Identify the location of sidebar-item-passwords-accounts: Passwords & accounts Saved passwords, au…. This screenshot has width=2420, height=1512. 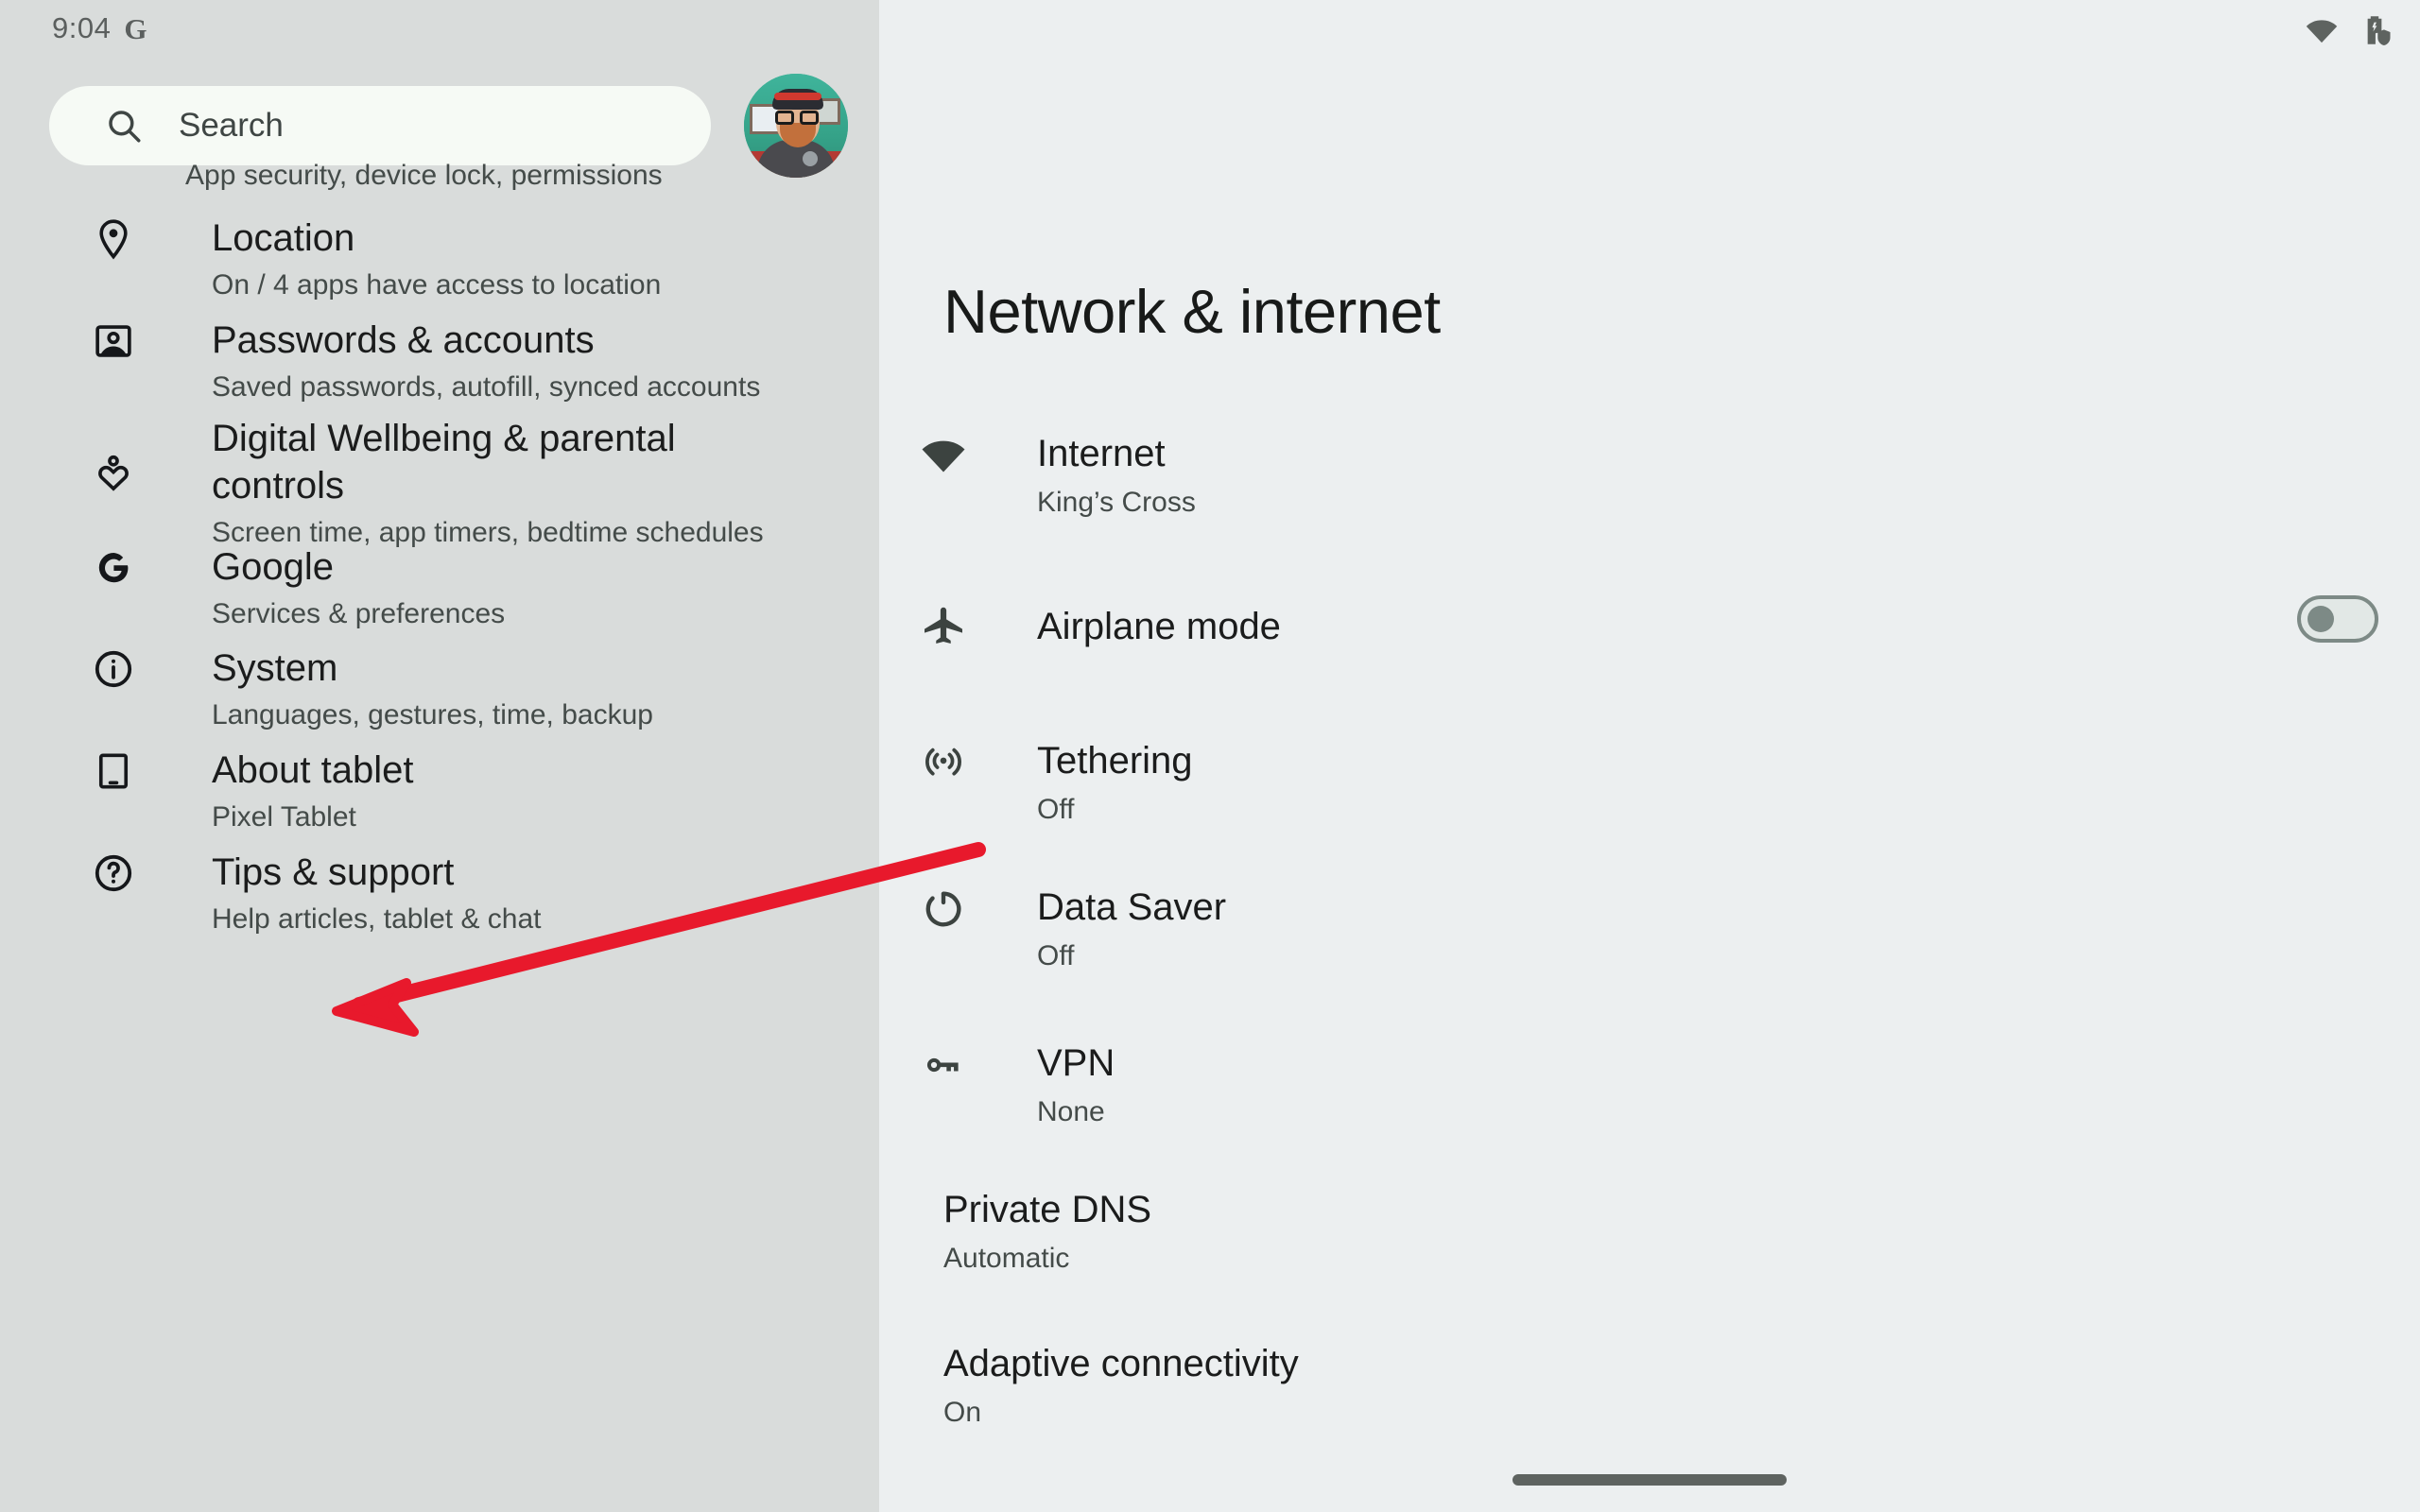
(439, 362).